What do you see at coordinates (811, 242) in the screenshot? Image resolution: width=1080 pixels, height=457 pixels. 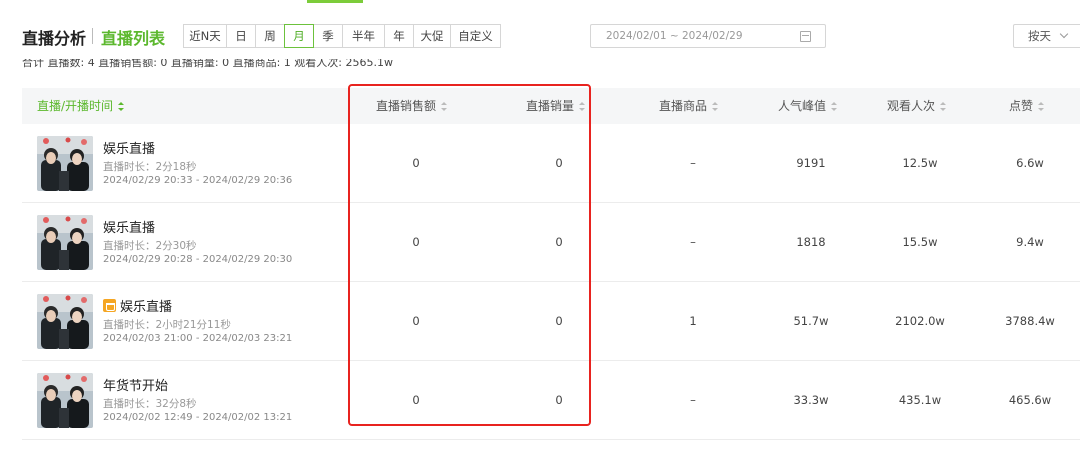 I see `cell-peak: 1818` at bounding box center [811, 242].